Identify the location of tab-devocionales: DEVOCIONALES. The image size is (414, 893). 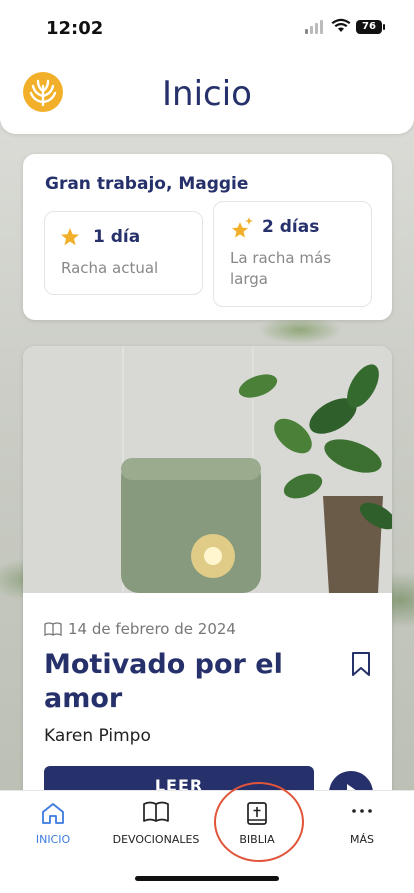
(156, 826).